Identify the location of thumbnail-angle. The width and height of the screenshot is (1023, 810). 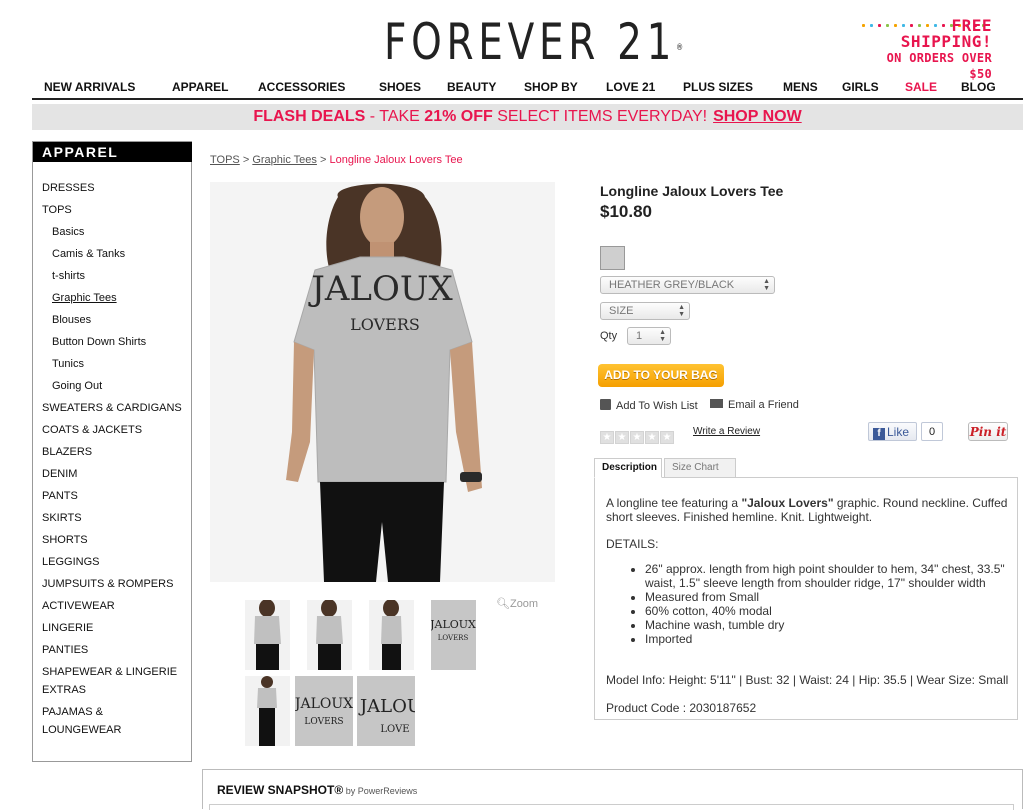
(329, 635).